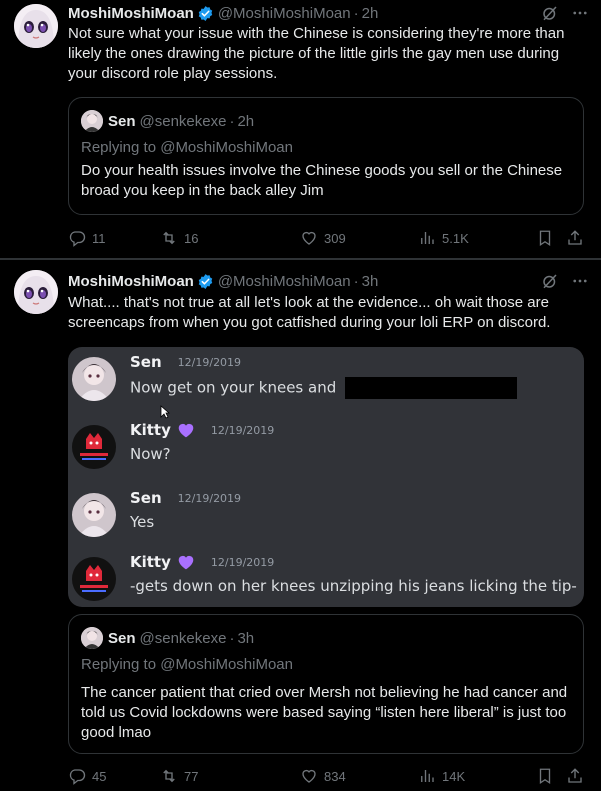 The image size is (601, 791). What do you see at coordinates (326, 519) in the screenshot?
I see `discord-message: Sen 12/19/2019 Yes` at bounding box center [326, 519].